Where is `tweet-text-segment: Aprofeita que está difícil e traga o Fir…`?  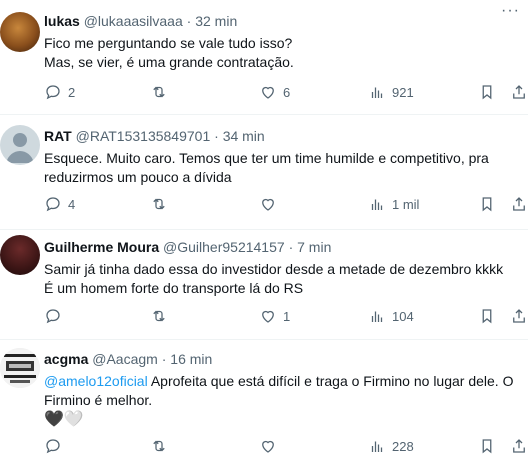
tweet-text-segment: Aprofeita que está difícil e traga o Fir… is located at coordinates (330, 381).